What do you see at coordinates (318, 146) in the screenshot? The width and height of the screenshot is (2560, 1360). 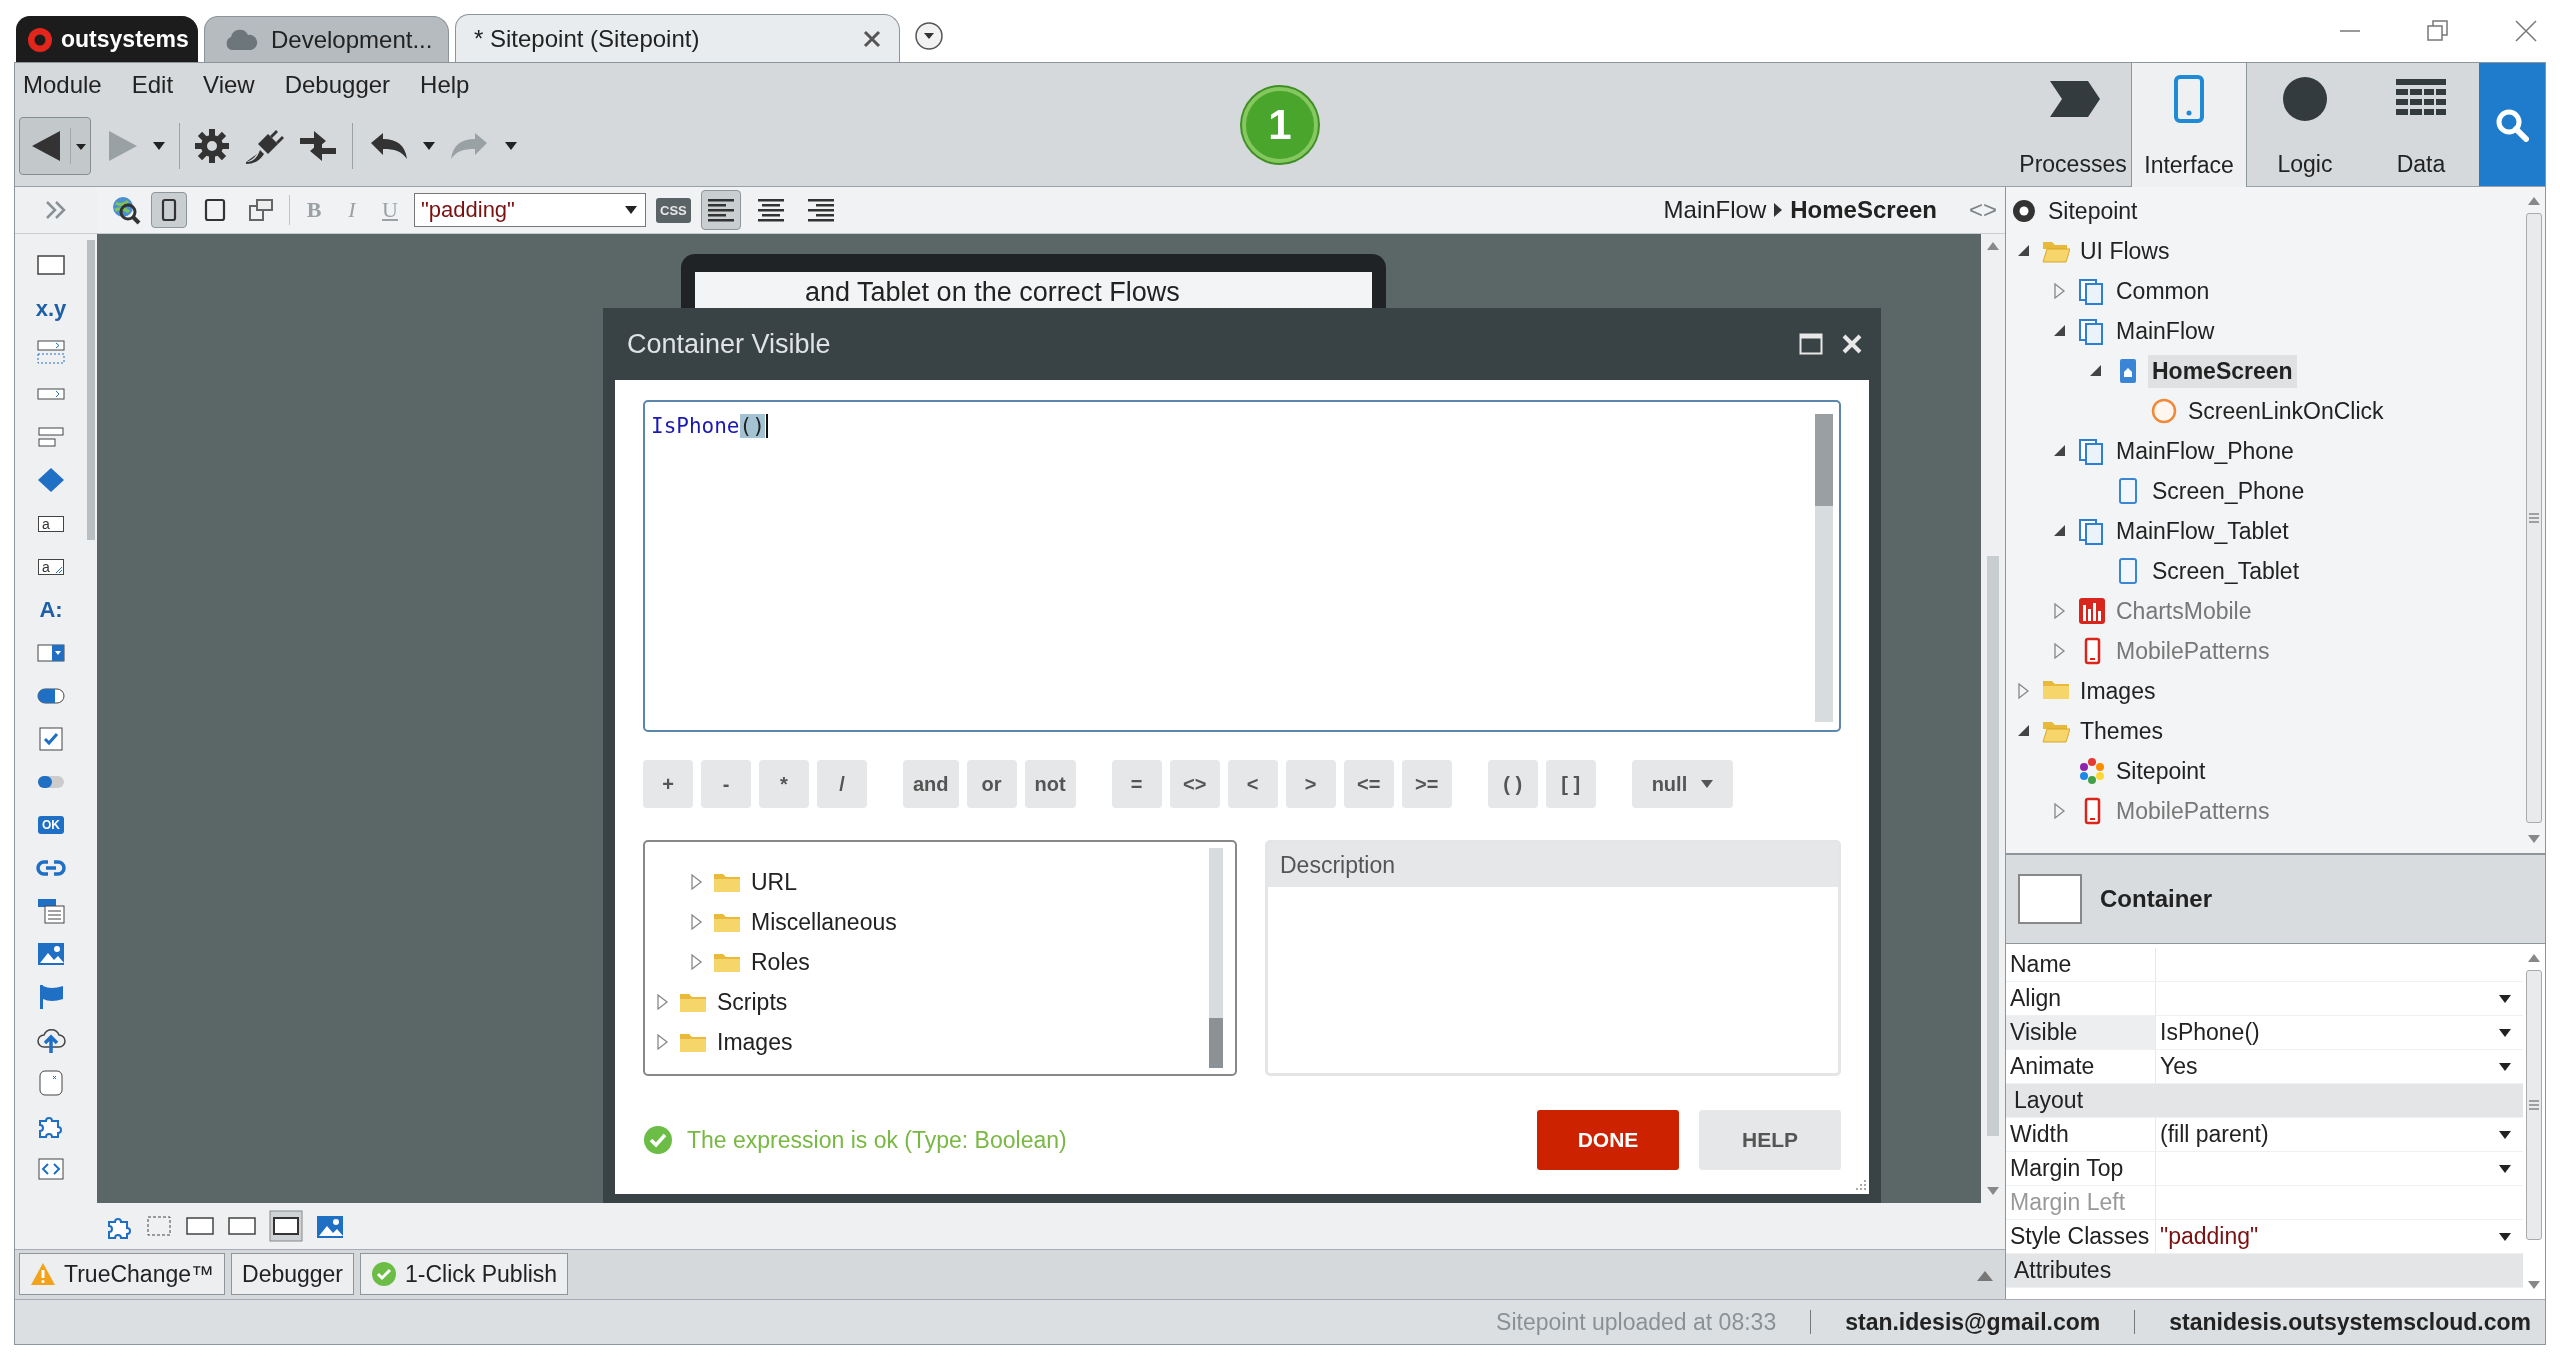 I see `transfer-icon` at bounding box center [318, 146].